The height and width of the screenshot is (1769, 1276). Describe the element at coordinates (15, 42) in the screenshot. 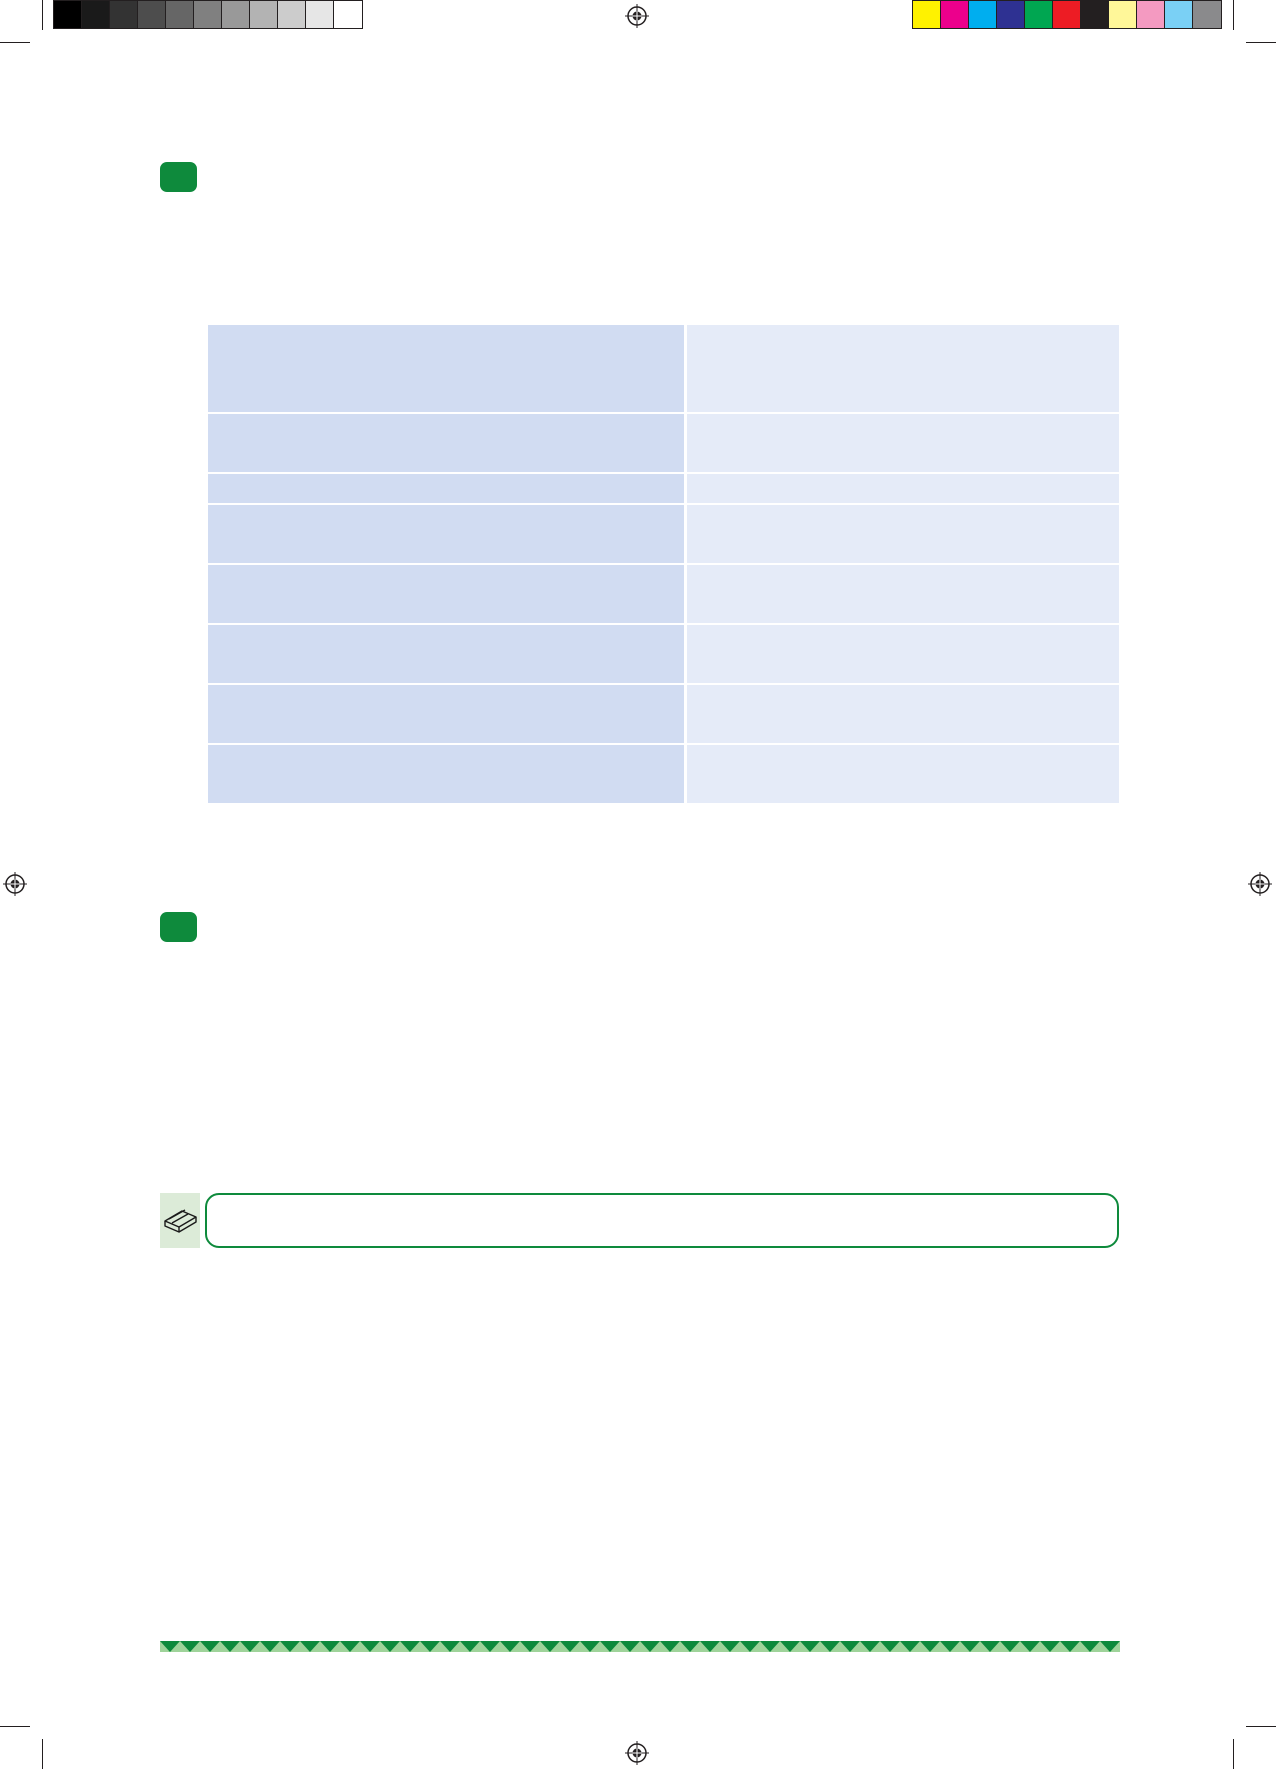

I see `crop-mark-top-left-h` at that location.